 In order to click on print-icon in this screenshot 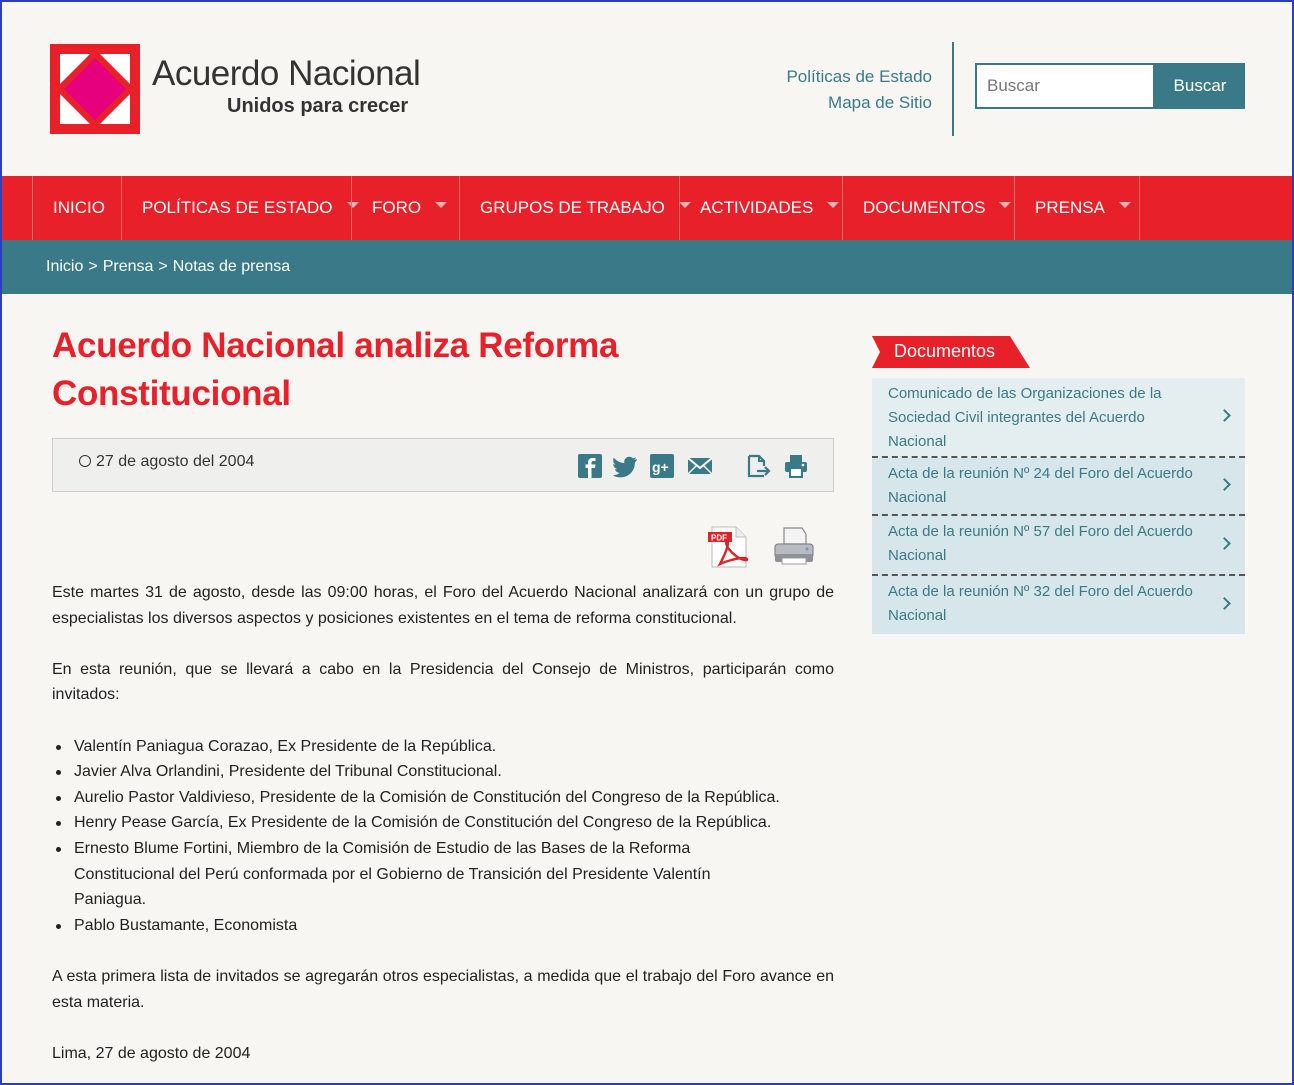, I will do `click(796, 466)`.